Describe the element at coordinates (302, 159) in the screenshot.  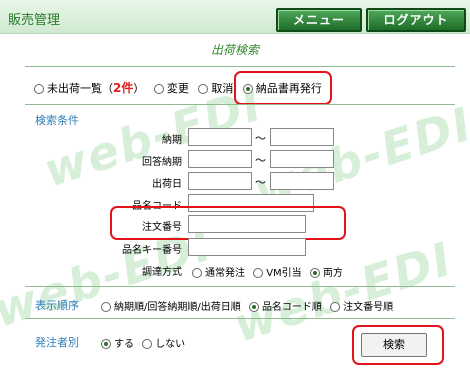
I see `answer-date-to-input` at that location.